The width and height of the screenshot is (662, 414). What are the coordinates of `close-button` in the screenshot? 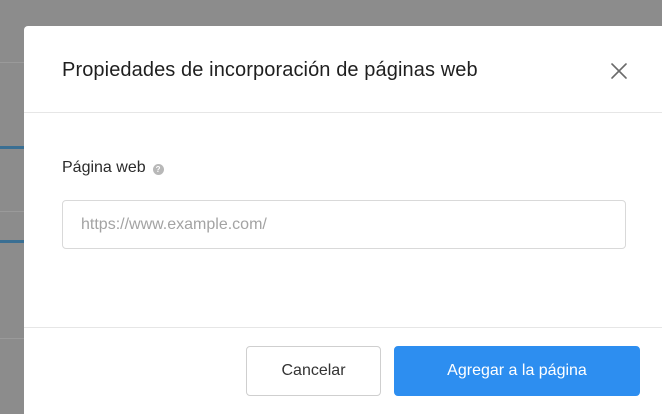 It's located at (619, 71).